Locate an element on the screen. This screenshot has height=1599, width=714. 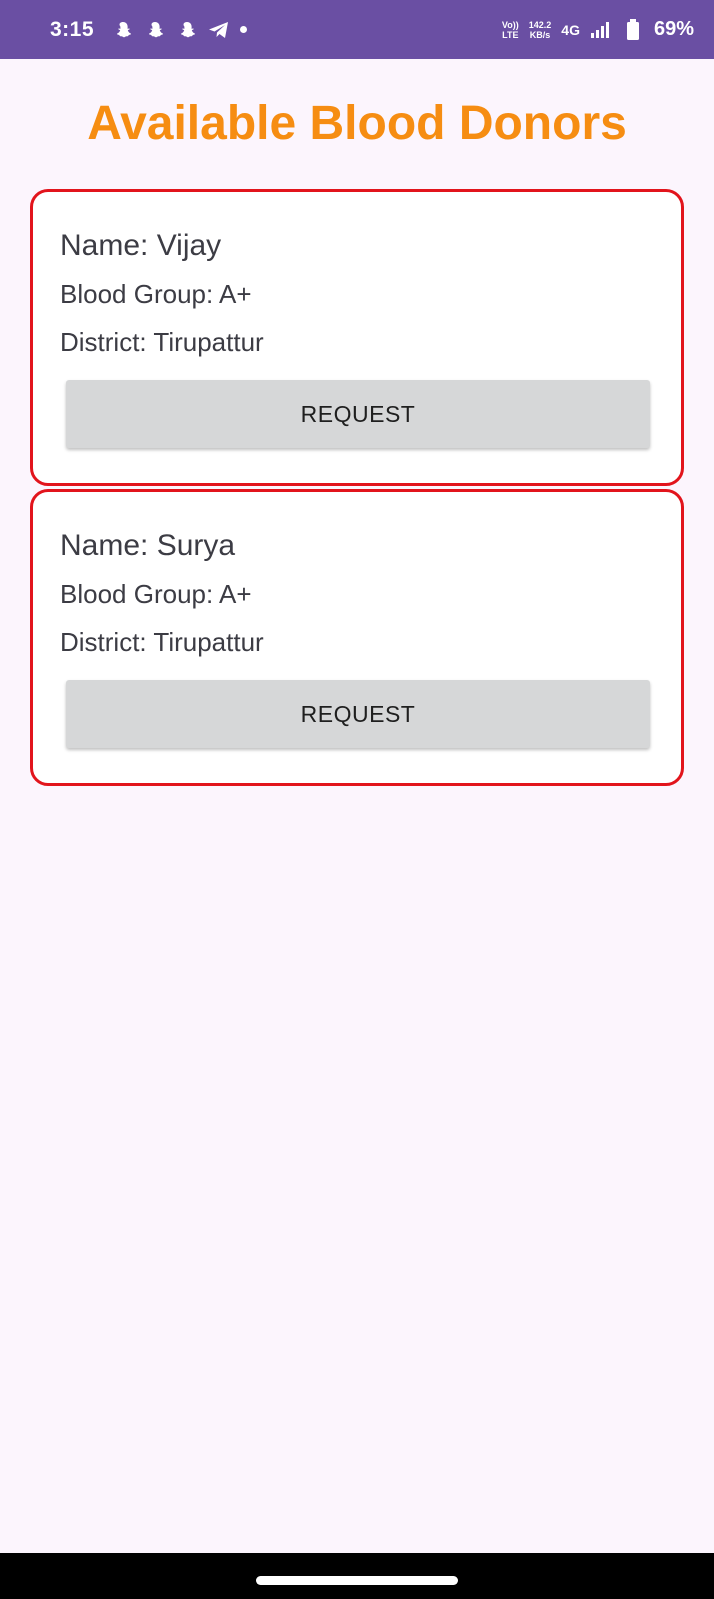
volte-indicator: Vo)) LTE is located at coordinates (510, 29).